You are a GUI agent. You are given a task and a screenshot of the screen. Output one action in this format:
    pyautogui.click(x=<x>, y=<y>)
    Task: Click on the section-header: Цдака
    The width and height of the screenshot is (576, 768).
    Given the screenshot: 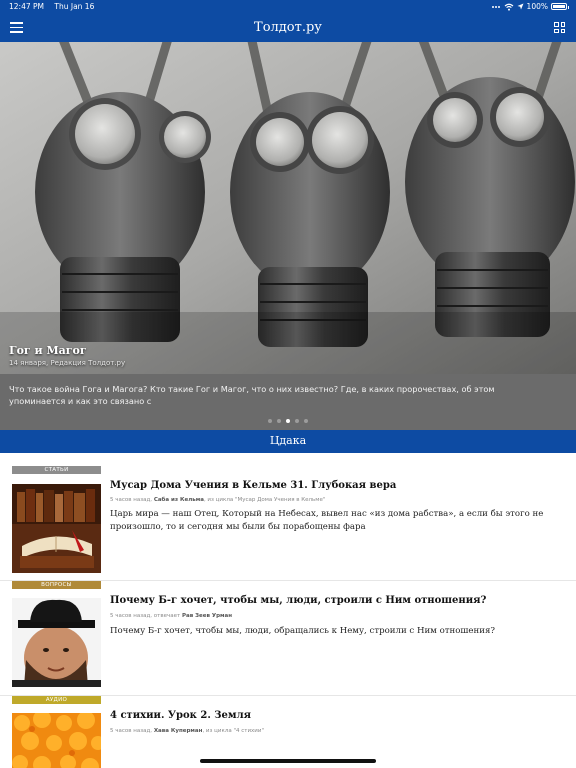 What is the action you would take?
    pyautogui.click(x=288, y=441)
    